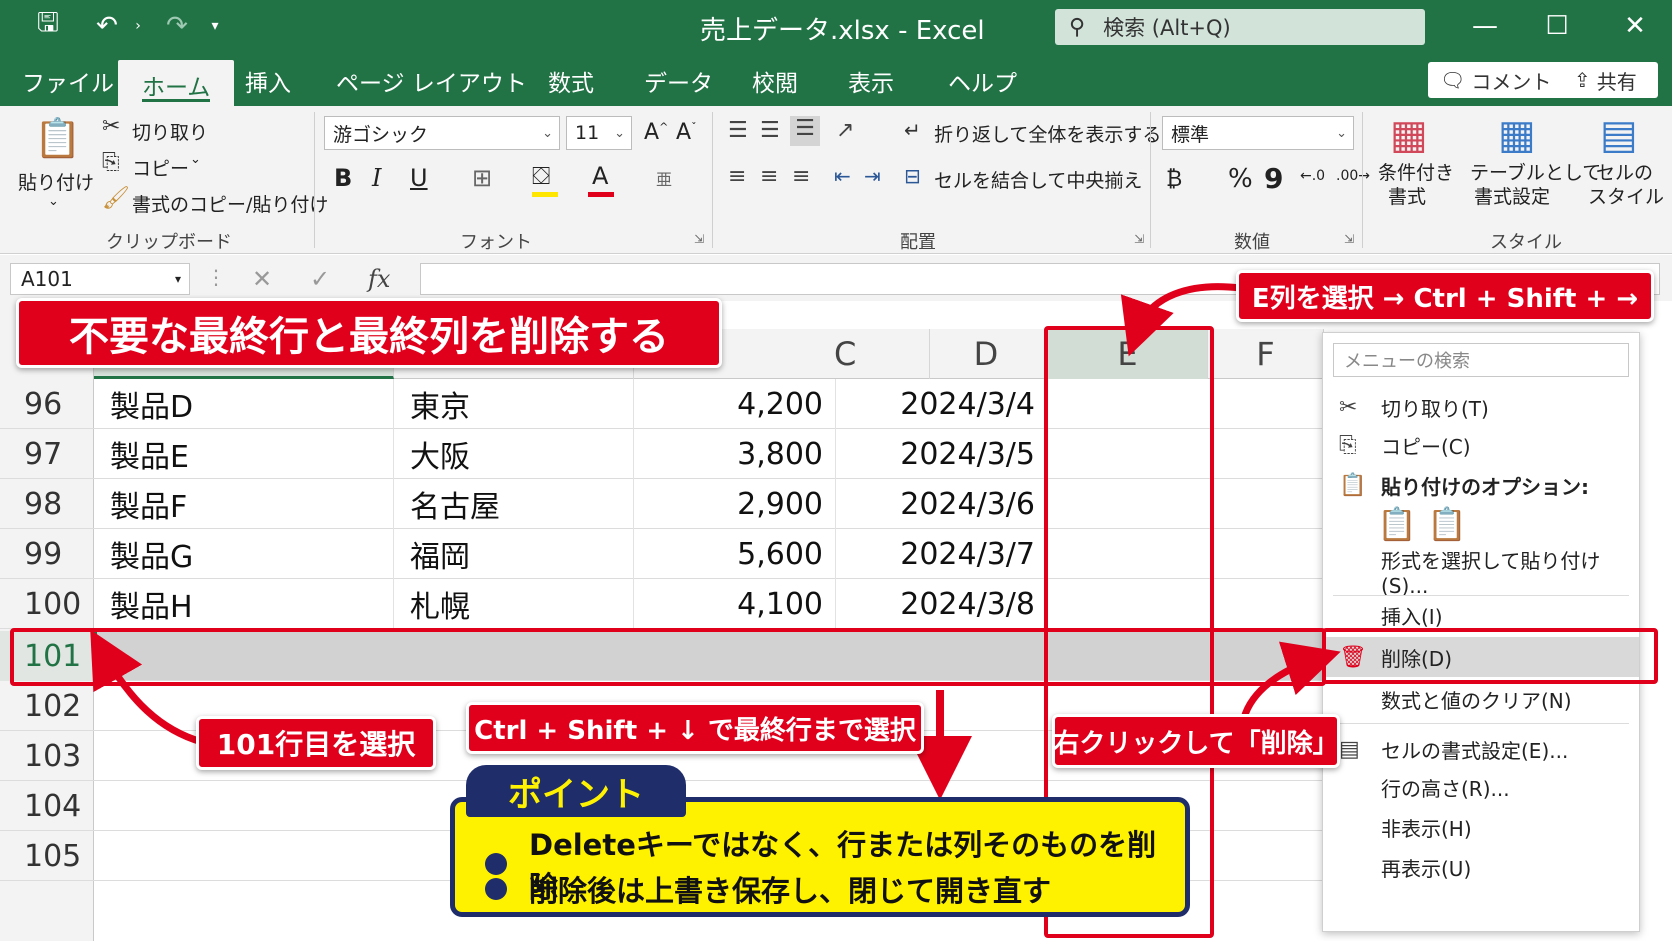  What do you see at coordinates (320, 279) in the screenshot?
I see `enter-icon: ✓` at bounding box center [320, 279].